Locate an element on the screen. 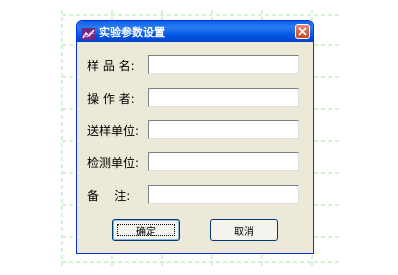  remarks-input is located at coordinates (223, 194).